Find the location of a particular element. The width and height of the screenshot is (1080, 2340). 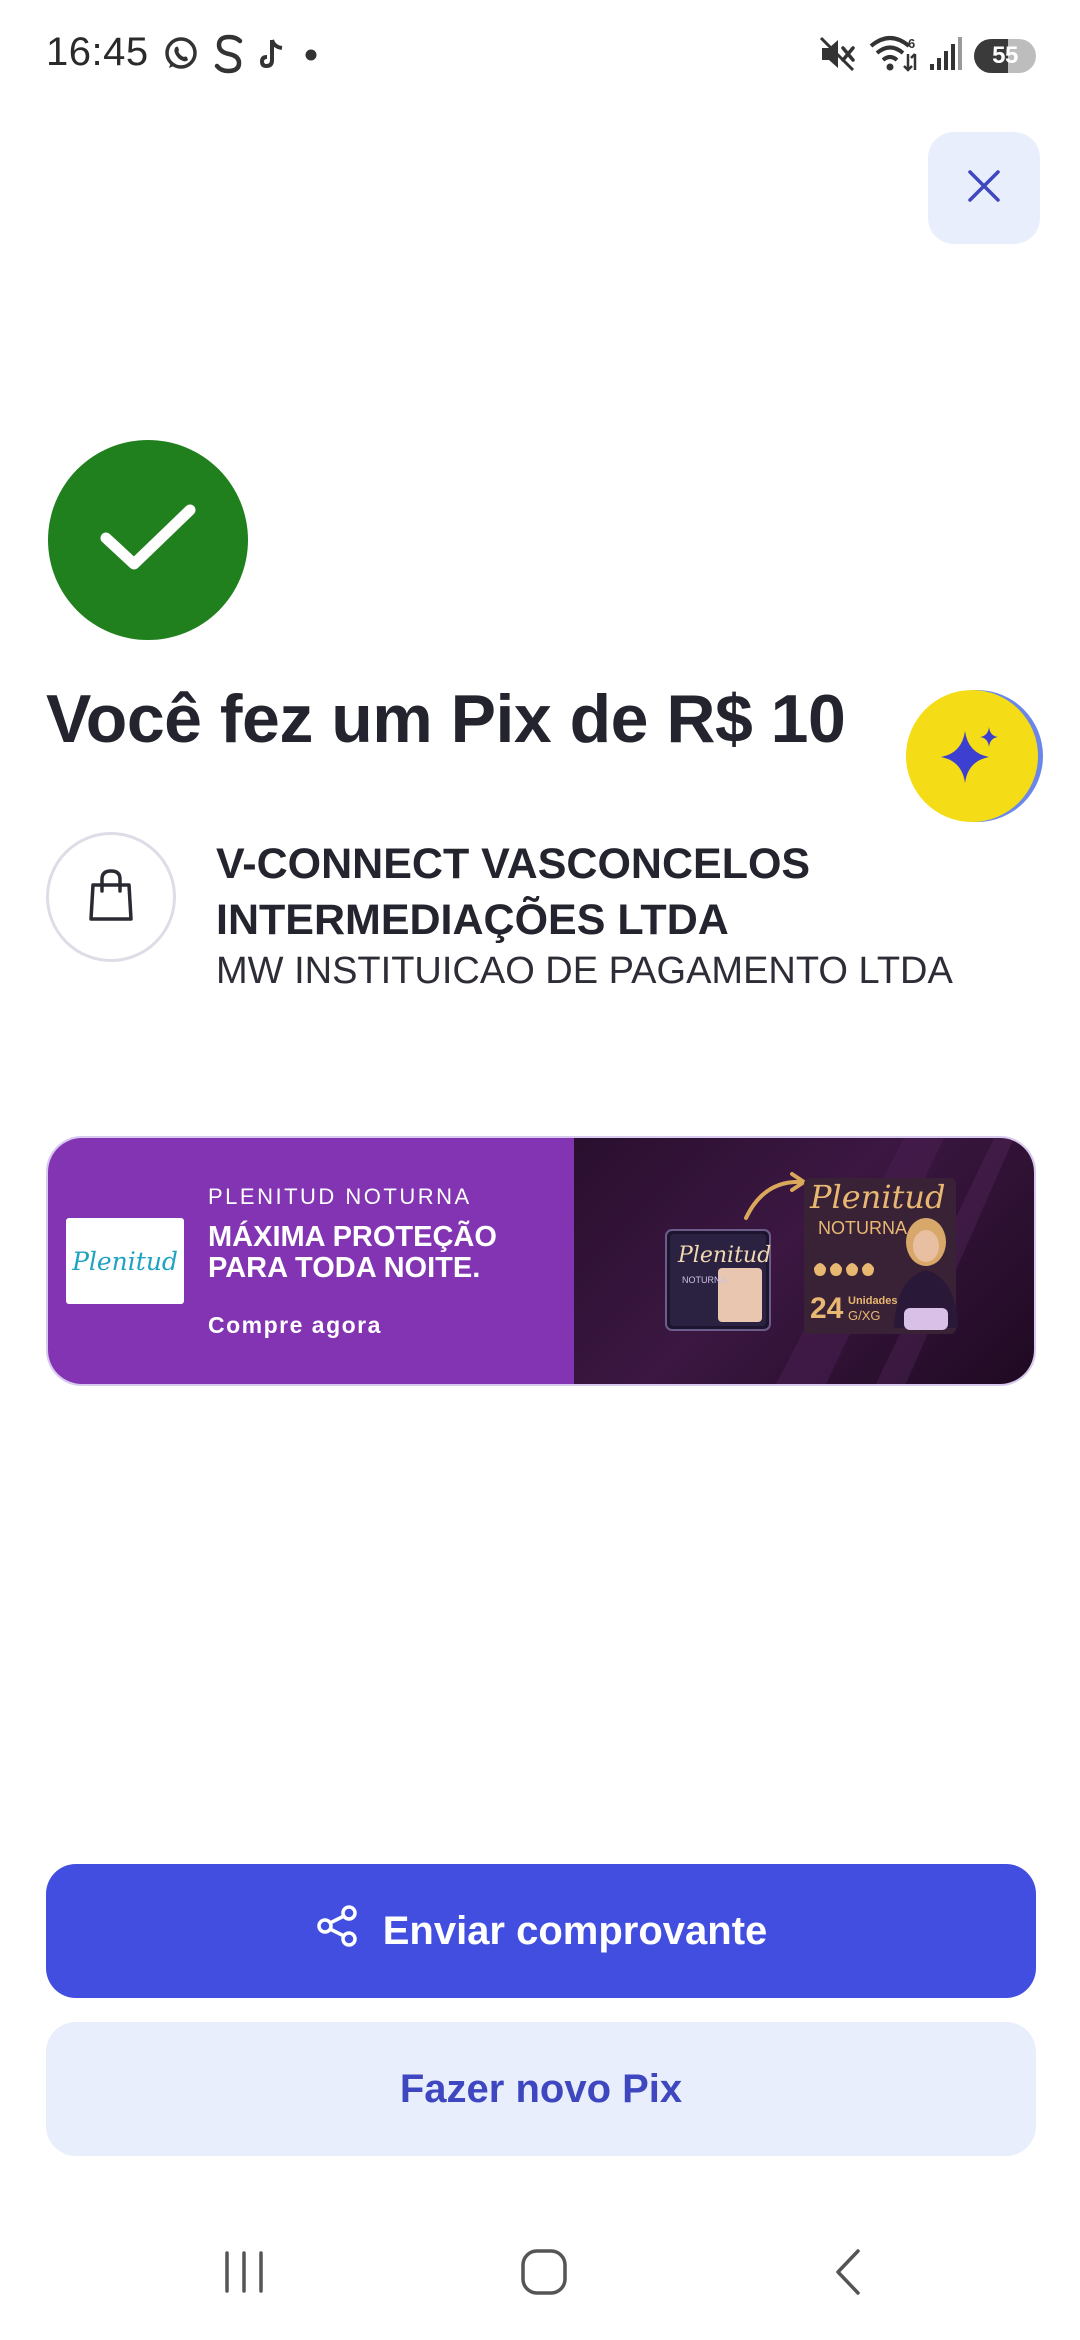

recents-icon is located at coordinates (244, 2274).